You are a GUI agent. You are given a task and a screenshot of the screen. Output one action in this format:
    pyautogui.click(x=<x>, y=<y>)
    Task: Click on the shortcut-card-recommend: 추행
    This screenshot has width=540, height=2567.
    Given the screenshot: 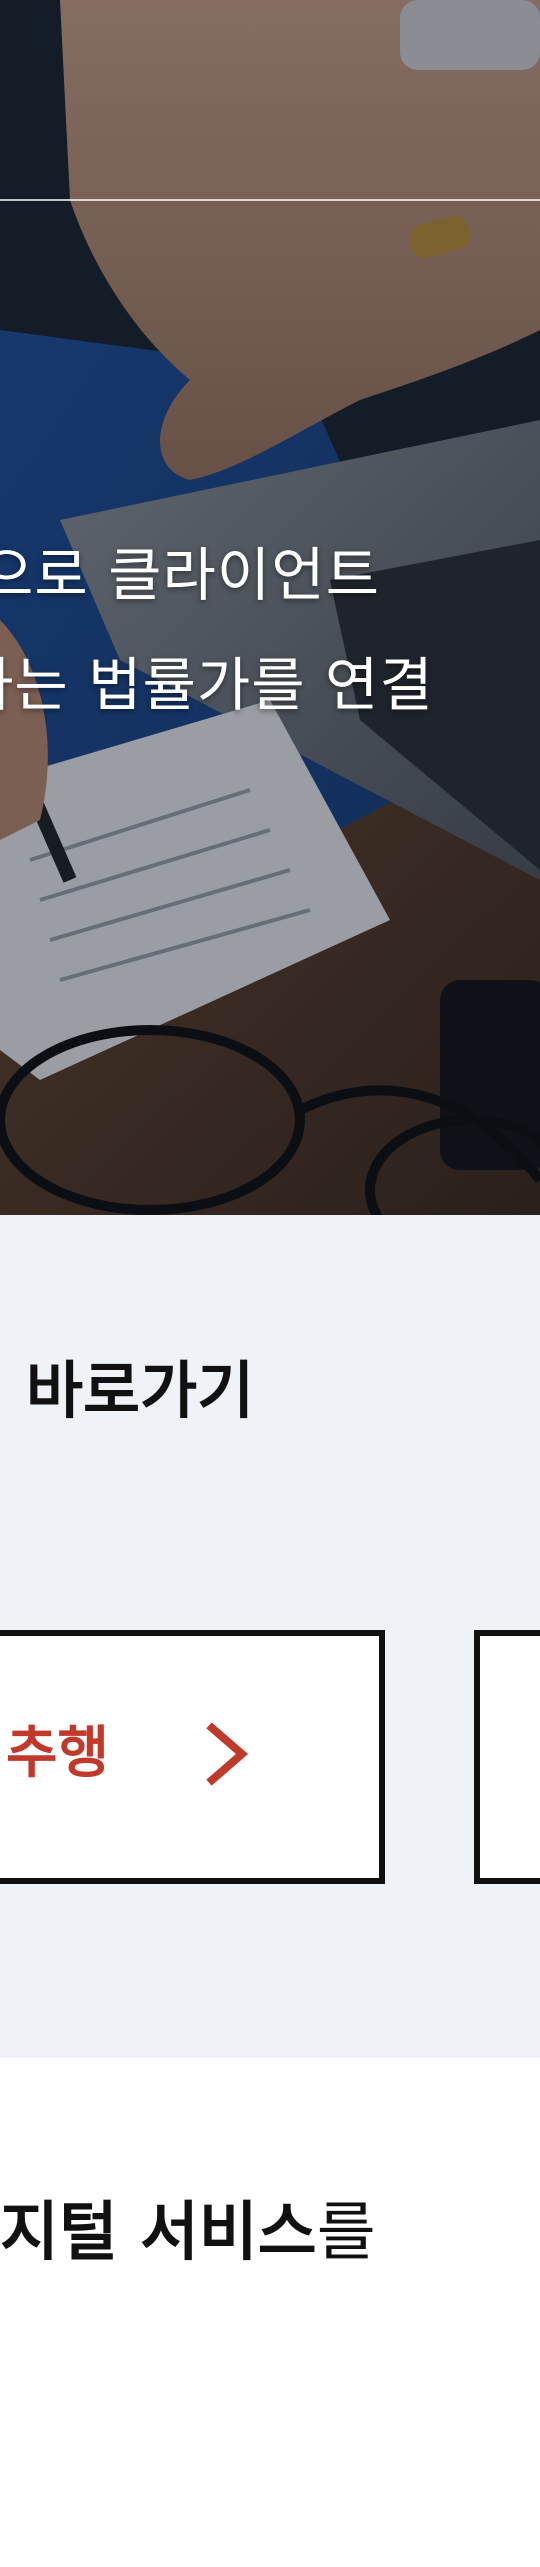 What is the action you would take?
    pyautogui.click(x=192, y=1757)
    